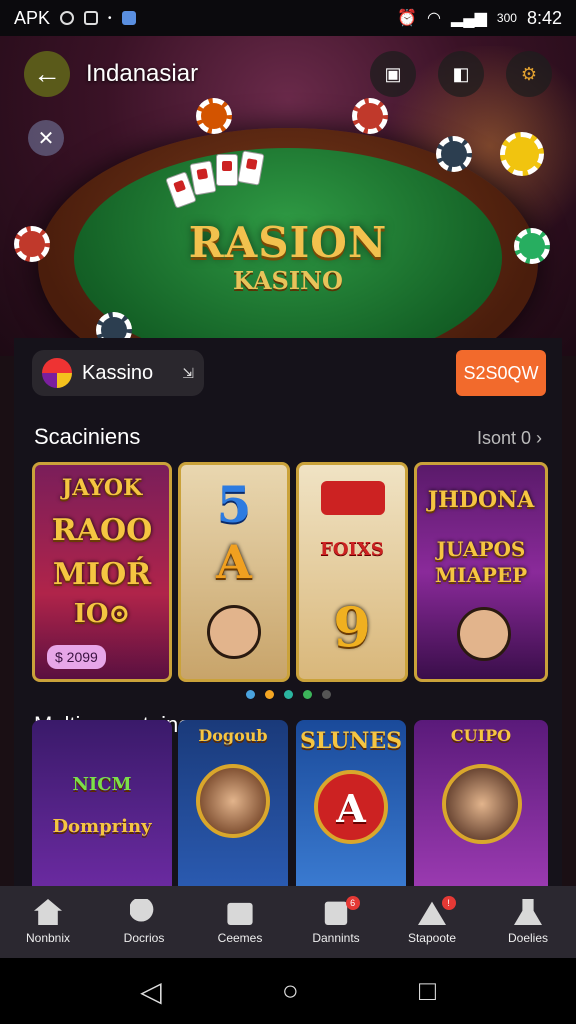  Describe the element at coordinates (188, 372) in the screenshot. I see `expand-arrow-icon: ⇲` at that location.